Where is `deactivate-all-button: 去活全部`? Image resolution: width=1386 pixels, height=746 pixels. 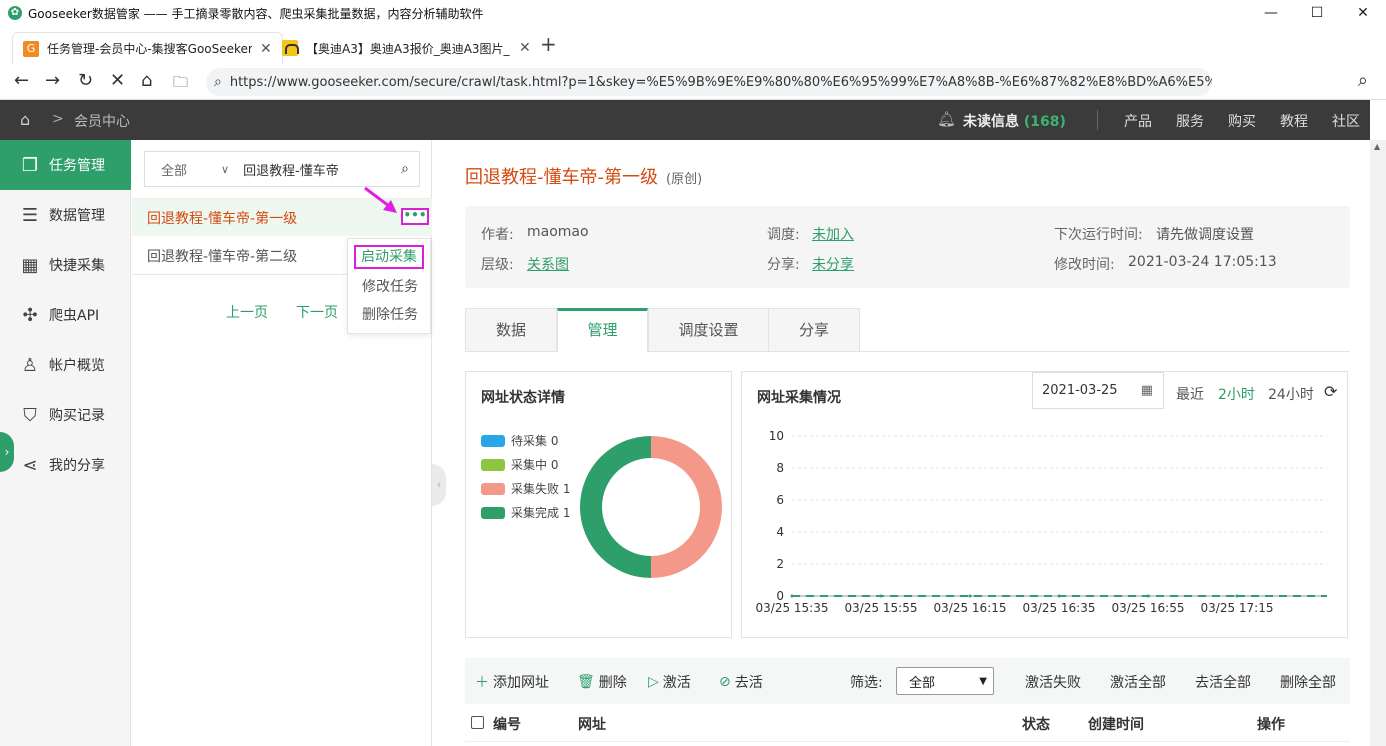
deactivate-all-button: 去活全部 is located at coordinates (1223, 682).